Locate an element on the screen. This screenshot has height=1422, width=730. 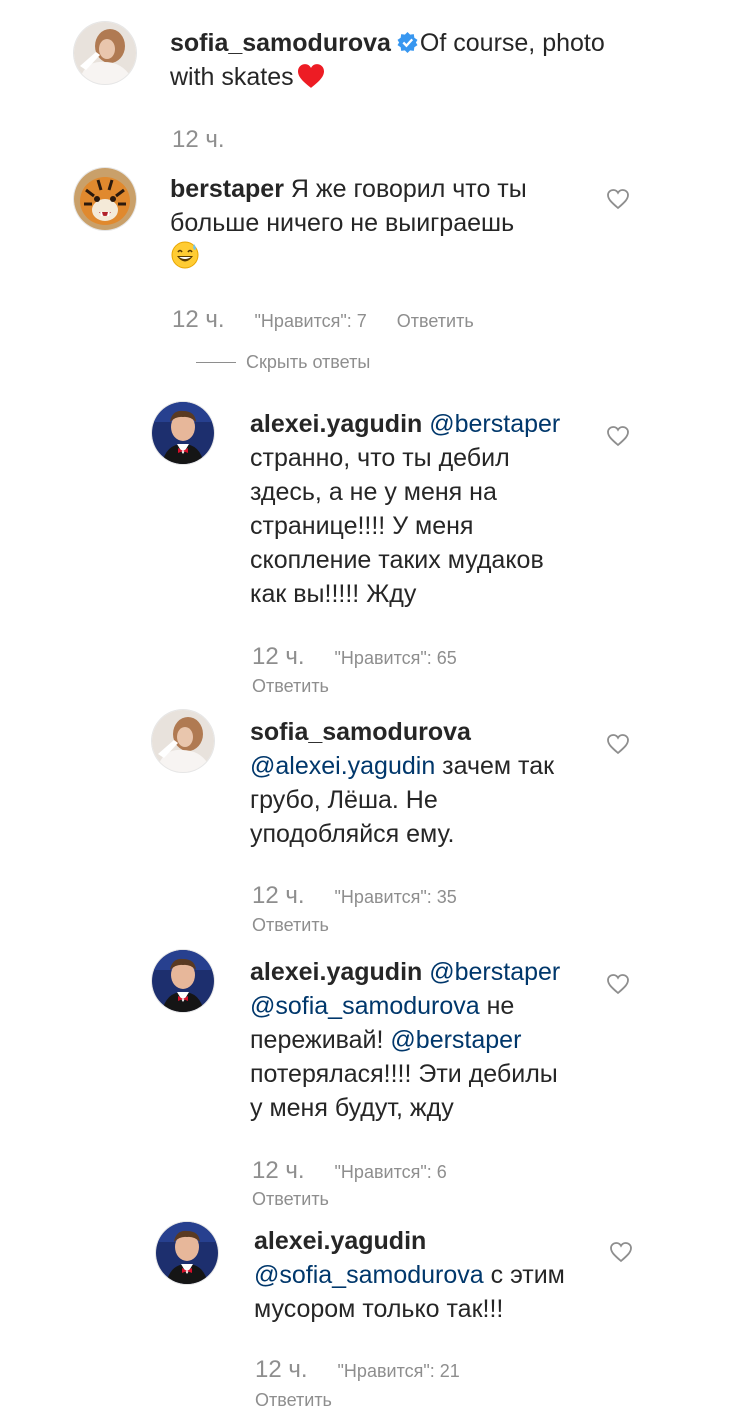
comment-text: зачем так is located at coordinates (495, 766).